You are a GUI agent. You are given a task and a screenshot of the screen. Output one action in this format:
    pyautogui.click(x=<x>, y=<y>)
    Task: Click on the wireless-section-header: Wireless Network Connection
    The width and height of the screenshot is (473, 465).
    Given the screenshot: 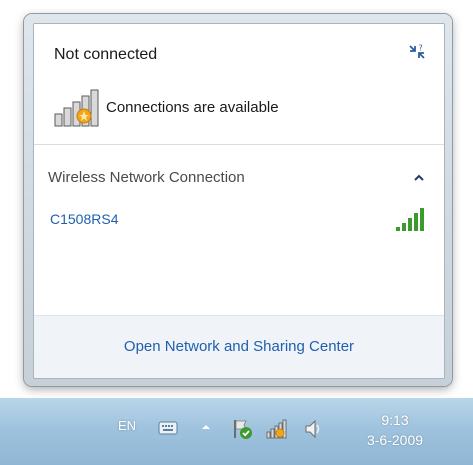 What is the action you would take?
    pyautogui.click(x=146, y=177)
    